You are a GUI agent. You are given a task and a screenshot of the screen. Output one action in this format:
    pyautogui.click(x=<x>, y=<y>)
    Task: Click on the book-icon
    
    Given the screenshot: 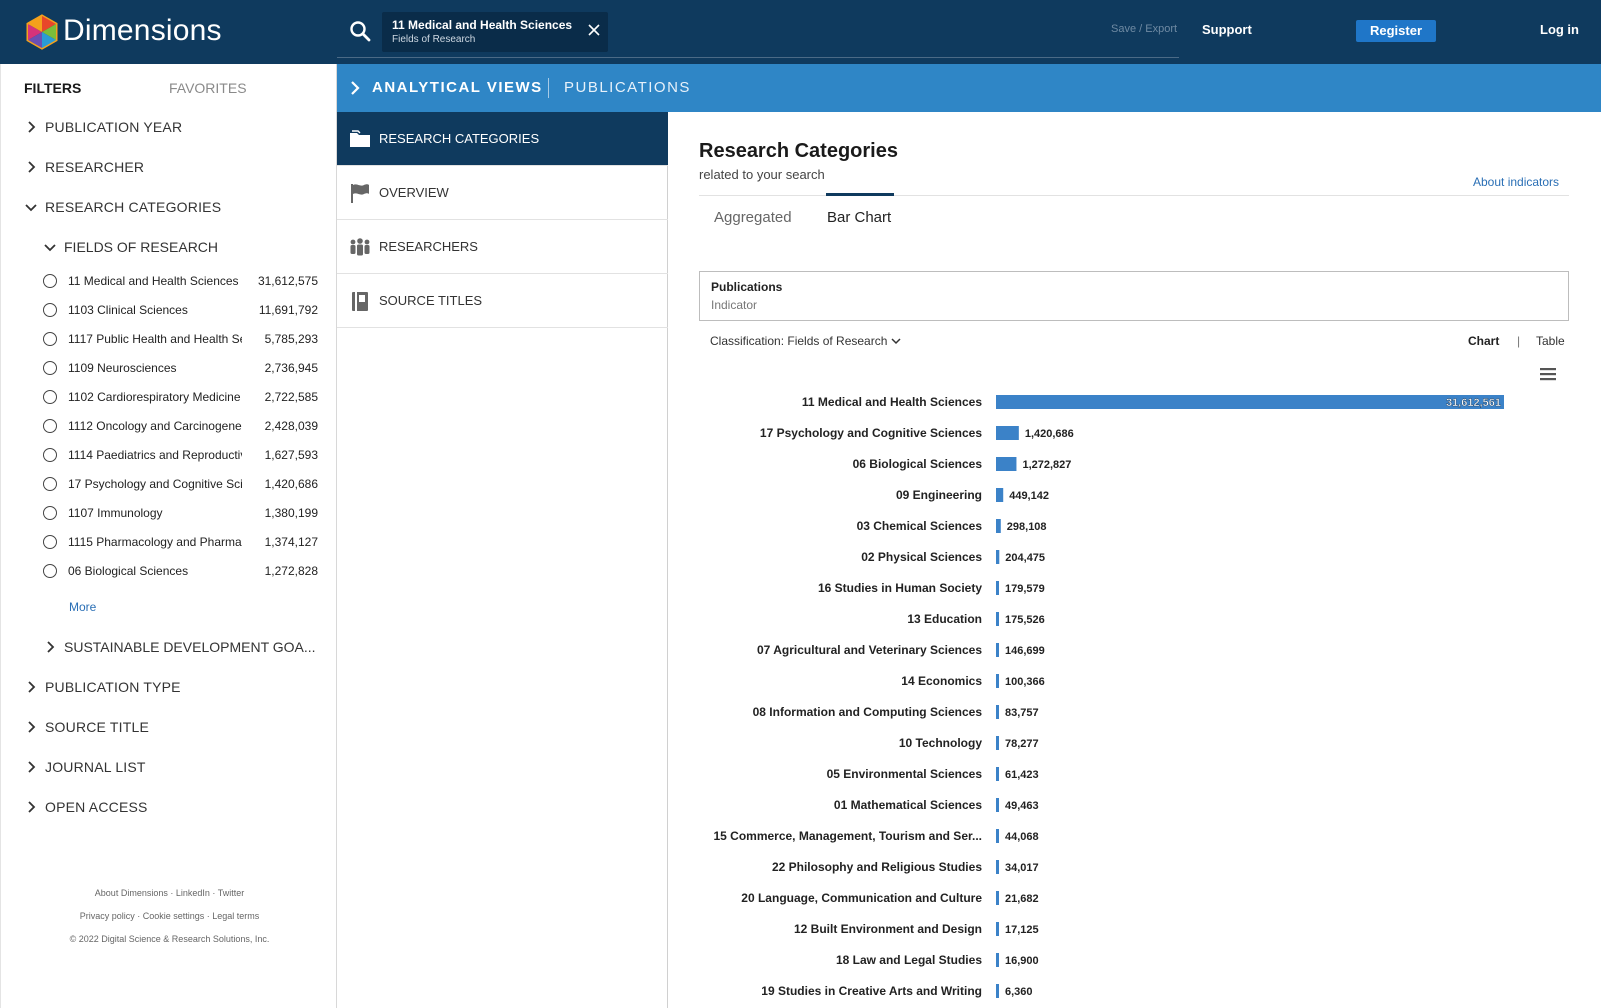 What is the action you would take?
    pyautogui.click(x=360, y=301)
    